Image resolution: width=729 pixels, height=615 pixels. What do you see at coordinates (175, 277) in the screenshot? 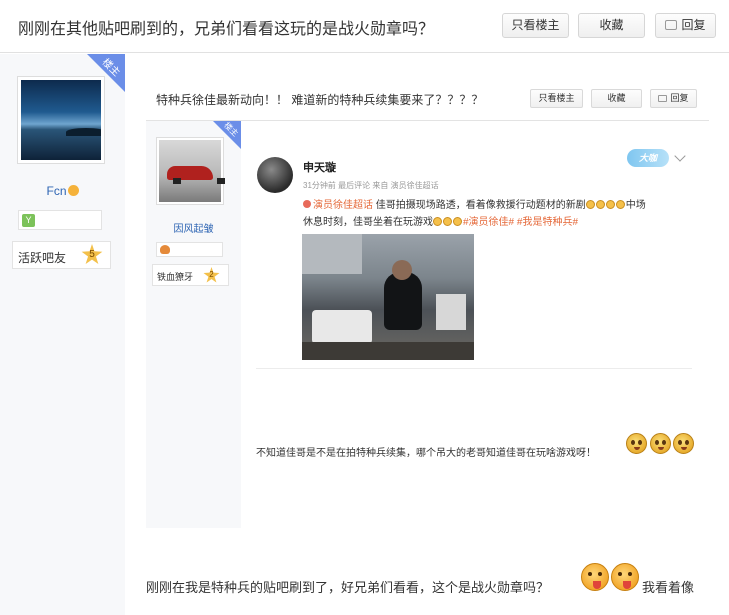
I see `embedded-level-title: 铁血獠牙` at bounding box center [175, 277].